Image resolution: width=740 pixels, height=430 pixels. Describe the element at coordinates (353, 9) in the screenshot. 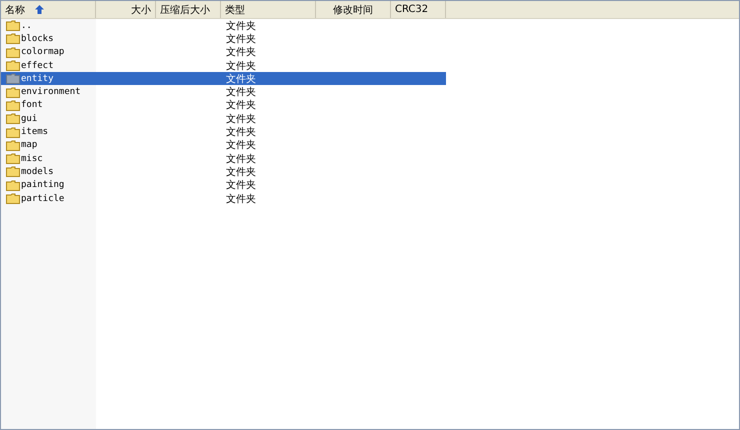

I see `column-header: 修改时间` at that location.